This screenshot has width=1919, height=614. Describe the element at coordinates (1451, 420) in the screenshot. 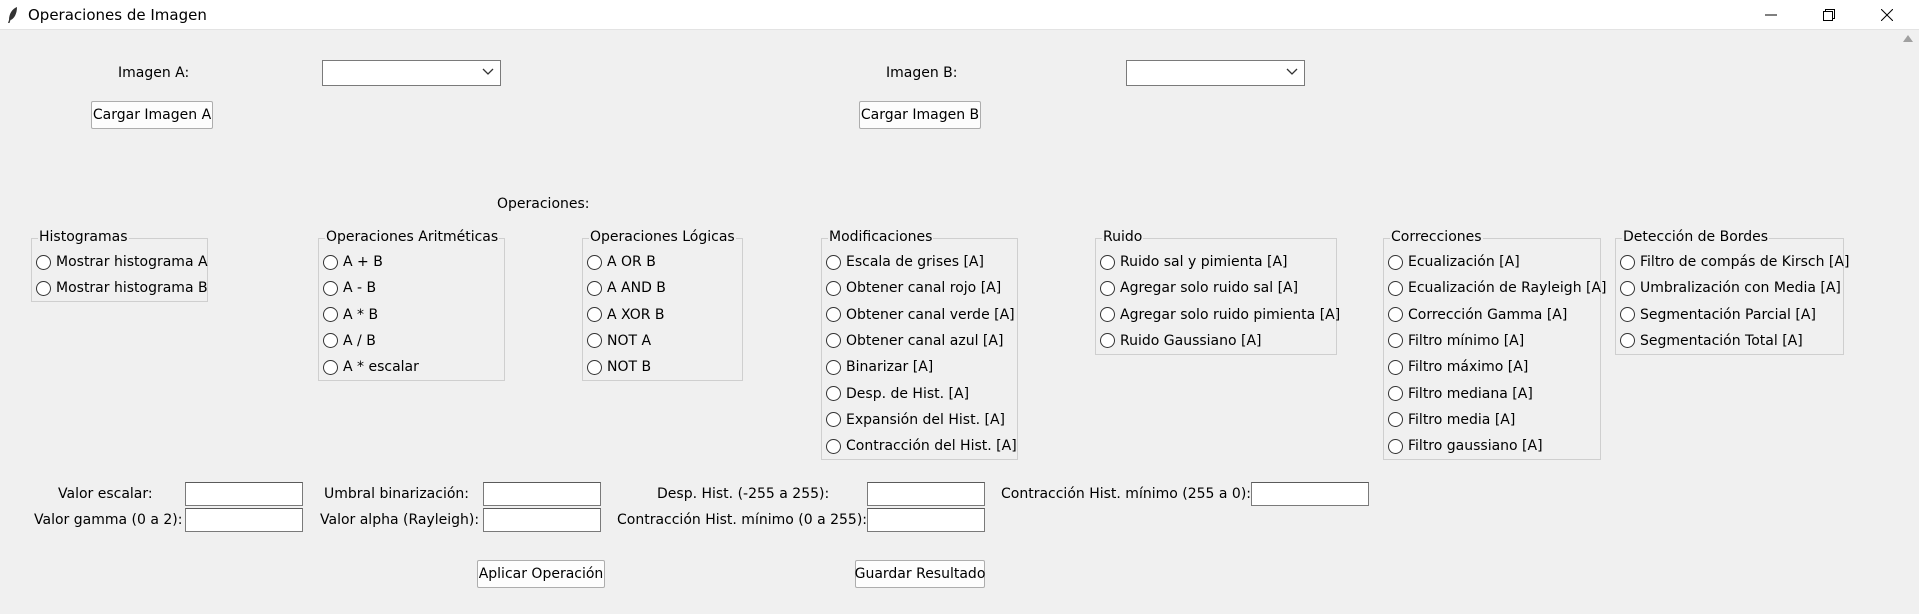

I see `radio-option-correcciones: Filtro media [A]` at that location.